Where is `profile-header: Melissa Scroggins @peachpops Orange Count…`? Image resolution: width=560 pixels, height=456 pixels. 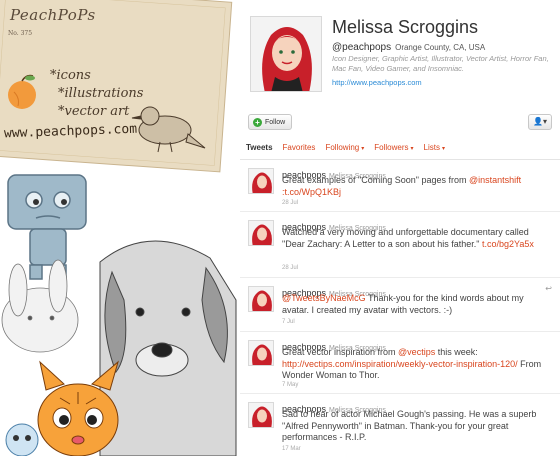
profile-header: Melissa Scroggins @peachpops Orange Count… is located at coordinates (400, 55).